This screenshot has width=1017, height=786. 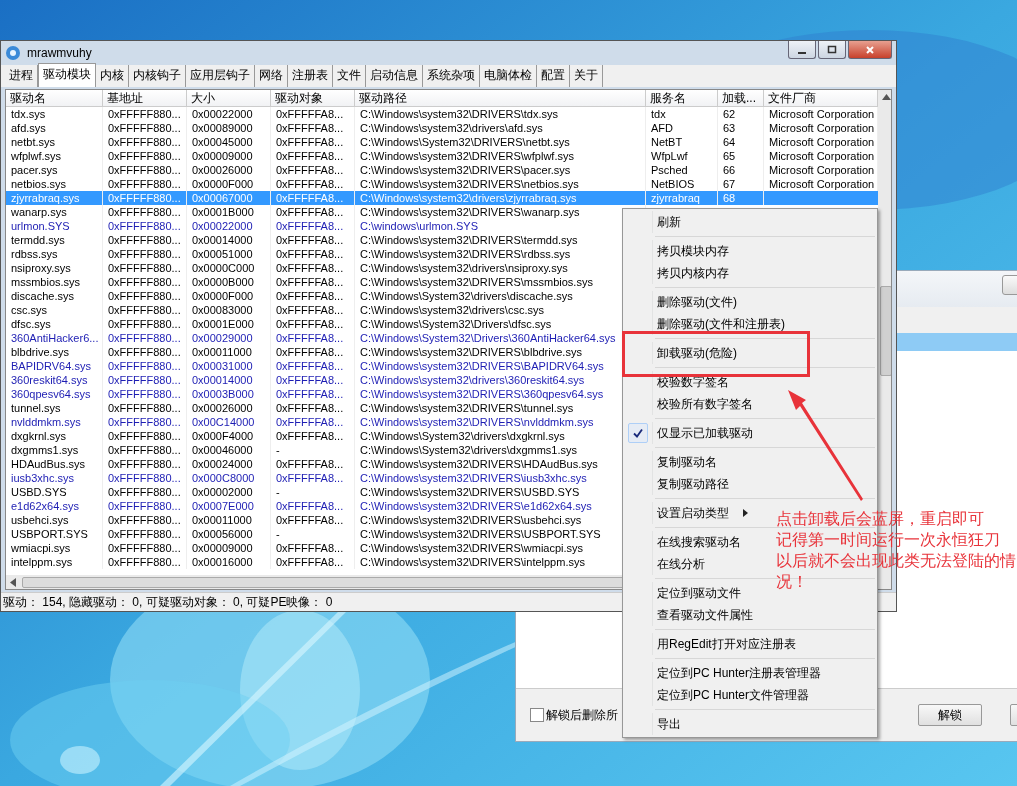 I want to click on gear-icon, so click(x=13, y=53).